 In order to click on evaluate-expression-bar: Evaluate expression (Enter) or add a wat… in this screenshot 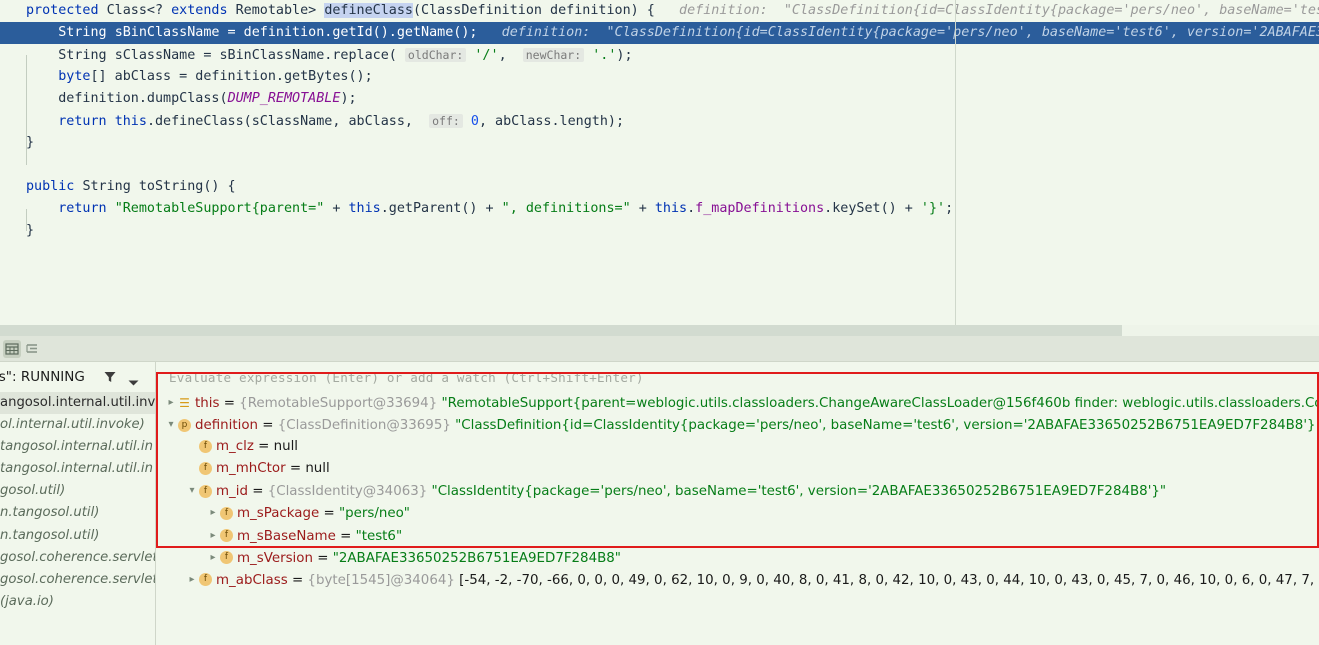, I will do `click(737, 377)`.